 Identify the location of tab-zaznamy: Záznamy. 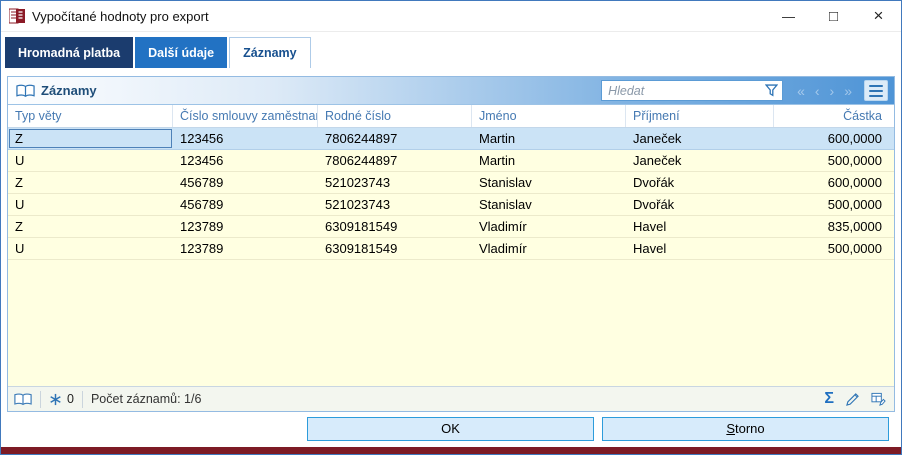
(270, 52).